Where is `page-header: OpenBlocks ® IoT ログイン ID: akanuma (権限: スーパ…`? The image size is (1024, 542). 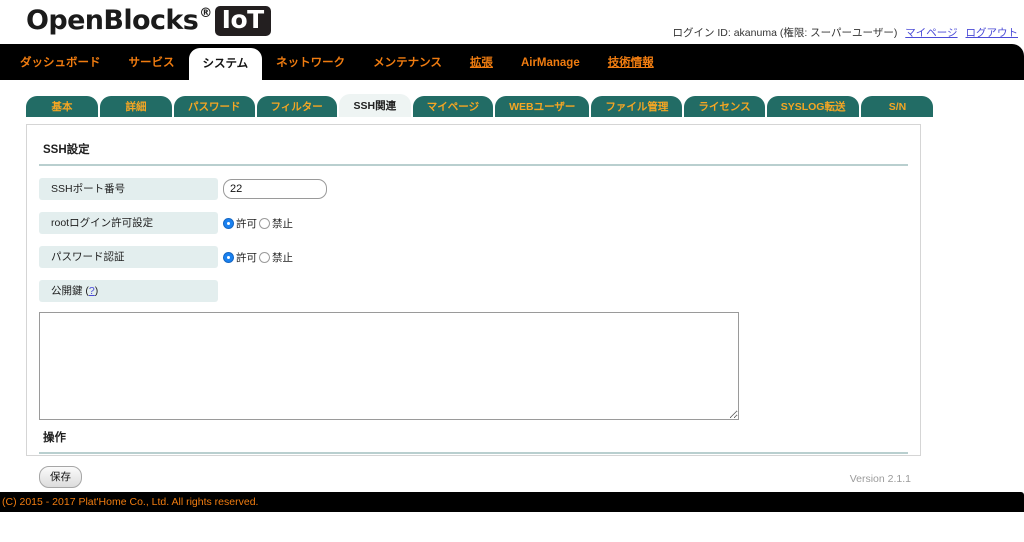 page-header: OpenBlocks ® IoT ログイン ID: akanuma (権限: スーパ… is located at coordinates (512, 22).